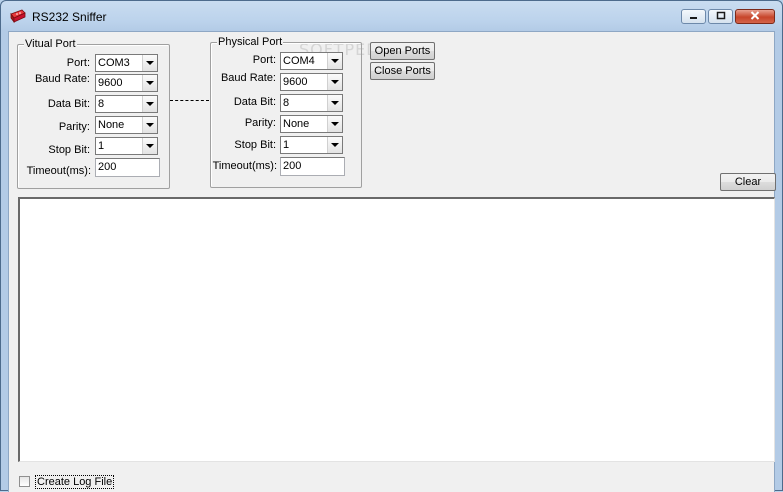  I want to click on virtual-port-label: Port:, so click(78, 63).